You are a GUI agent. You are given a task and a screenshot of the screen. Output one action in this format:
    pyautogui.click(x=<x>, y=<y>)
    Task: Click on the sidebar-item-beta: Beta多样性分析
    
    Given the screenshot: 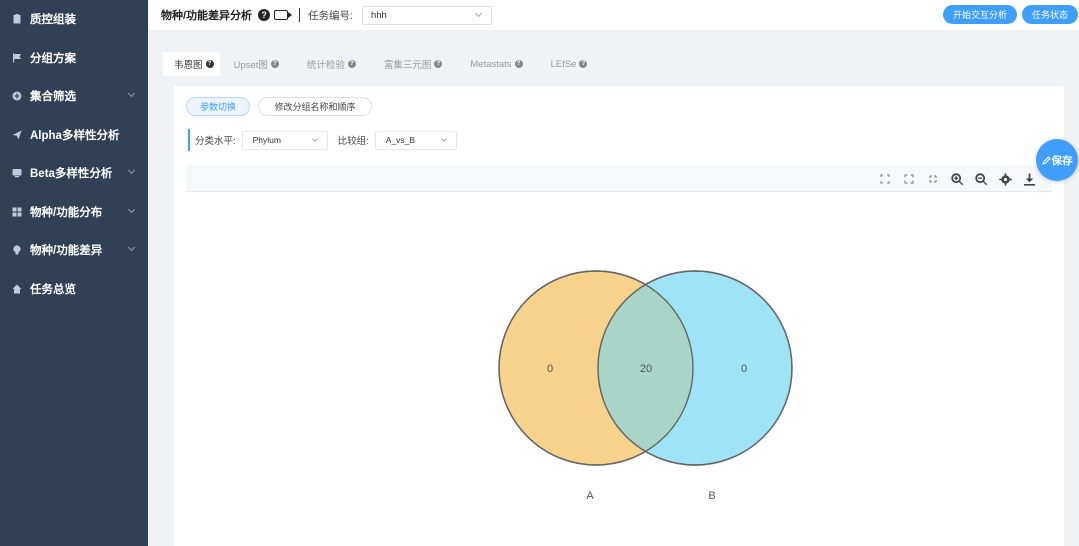 What is the action you would take?
    pyautogui.click(x=74, y=173)
    